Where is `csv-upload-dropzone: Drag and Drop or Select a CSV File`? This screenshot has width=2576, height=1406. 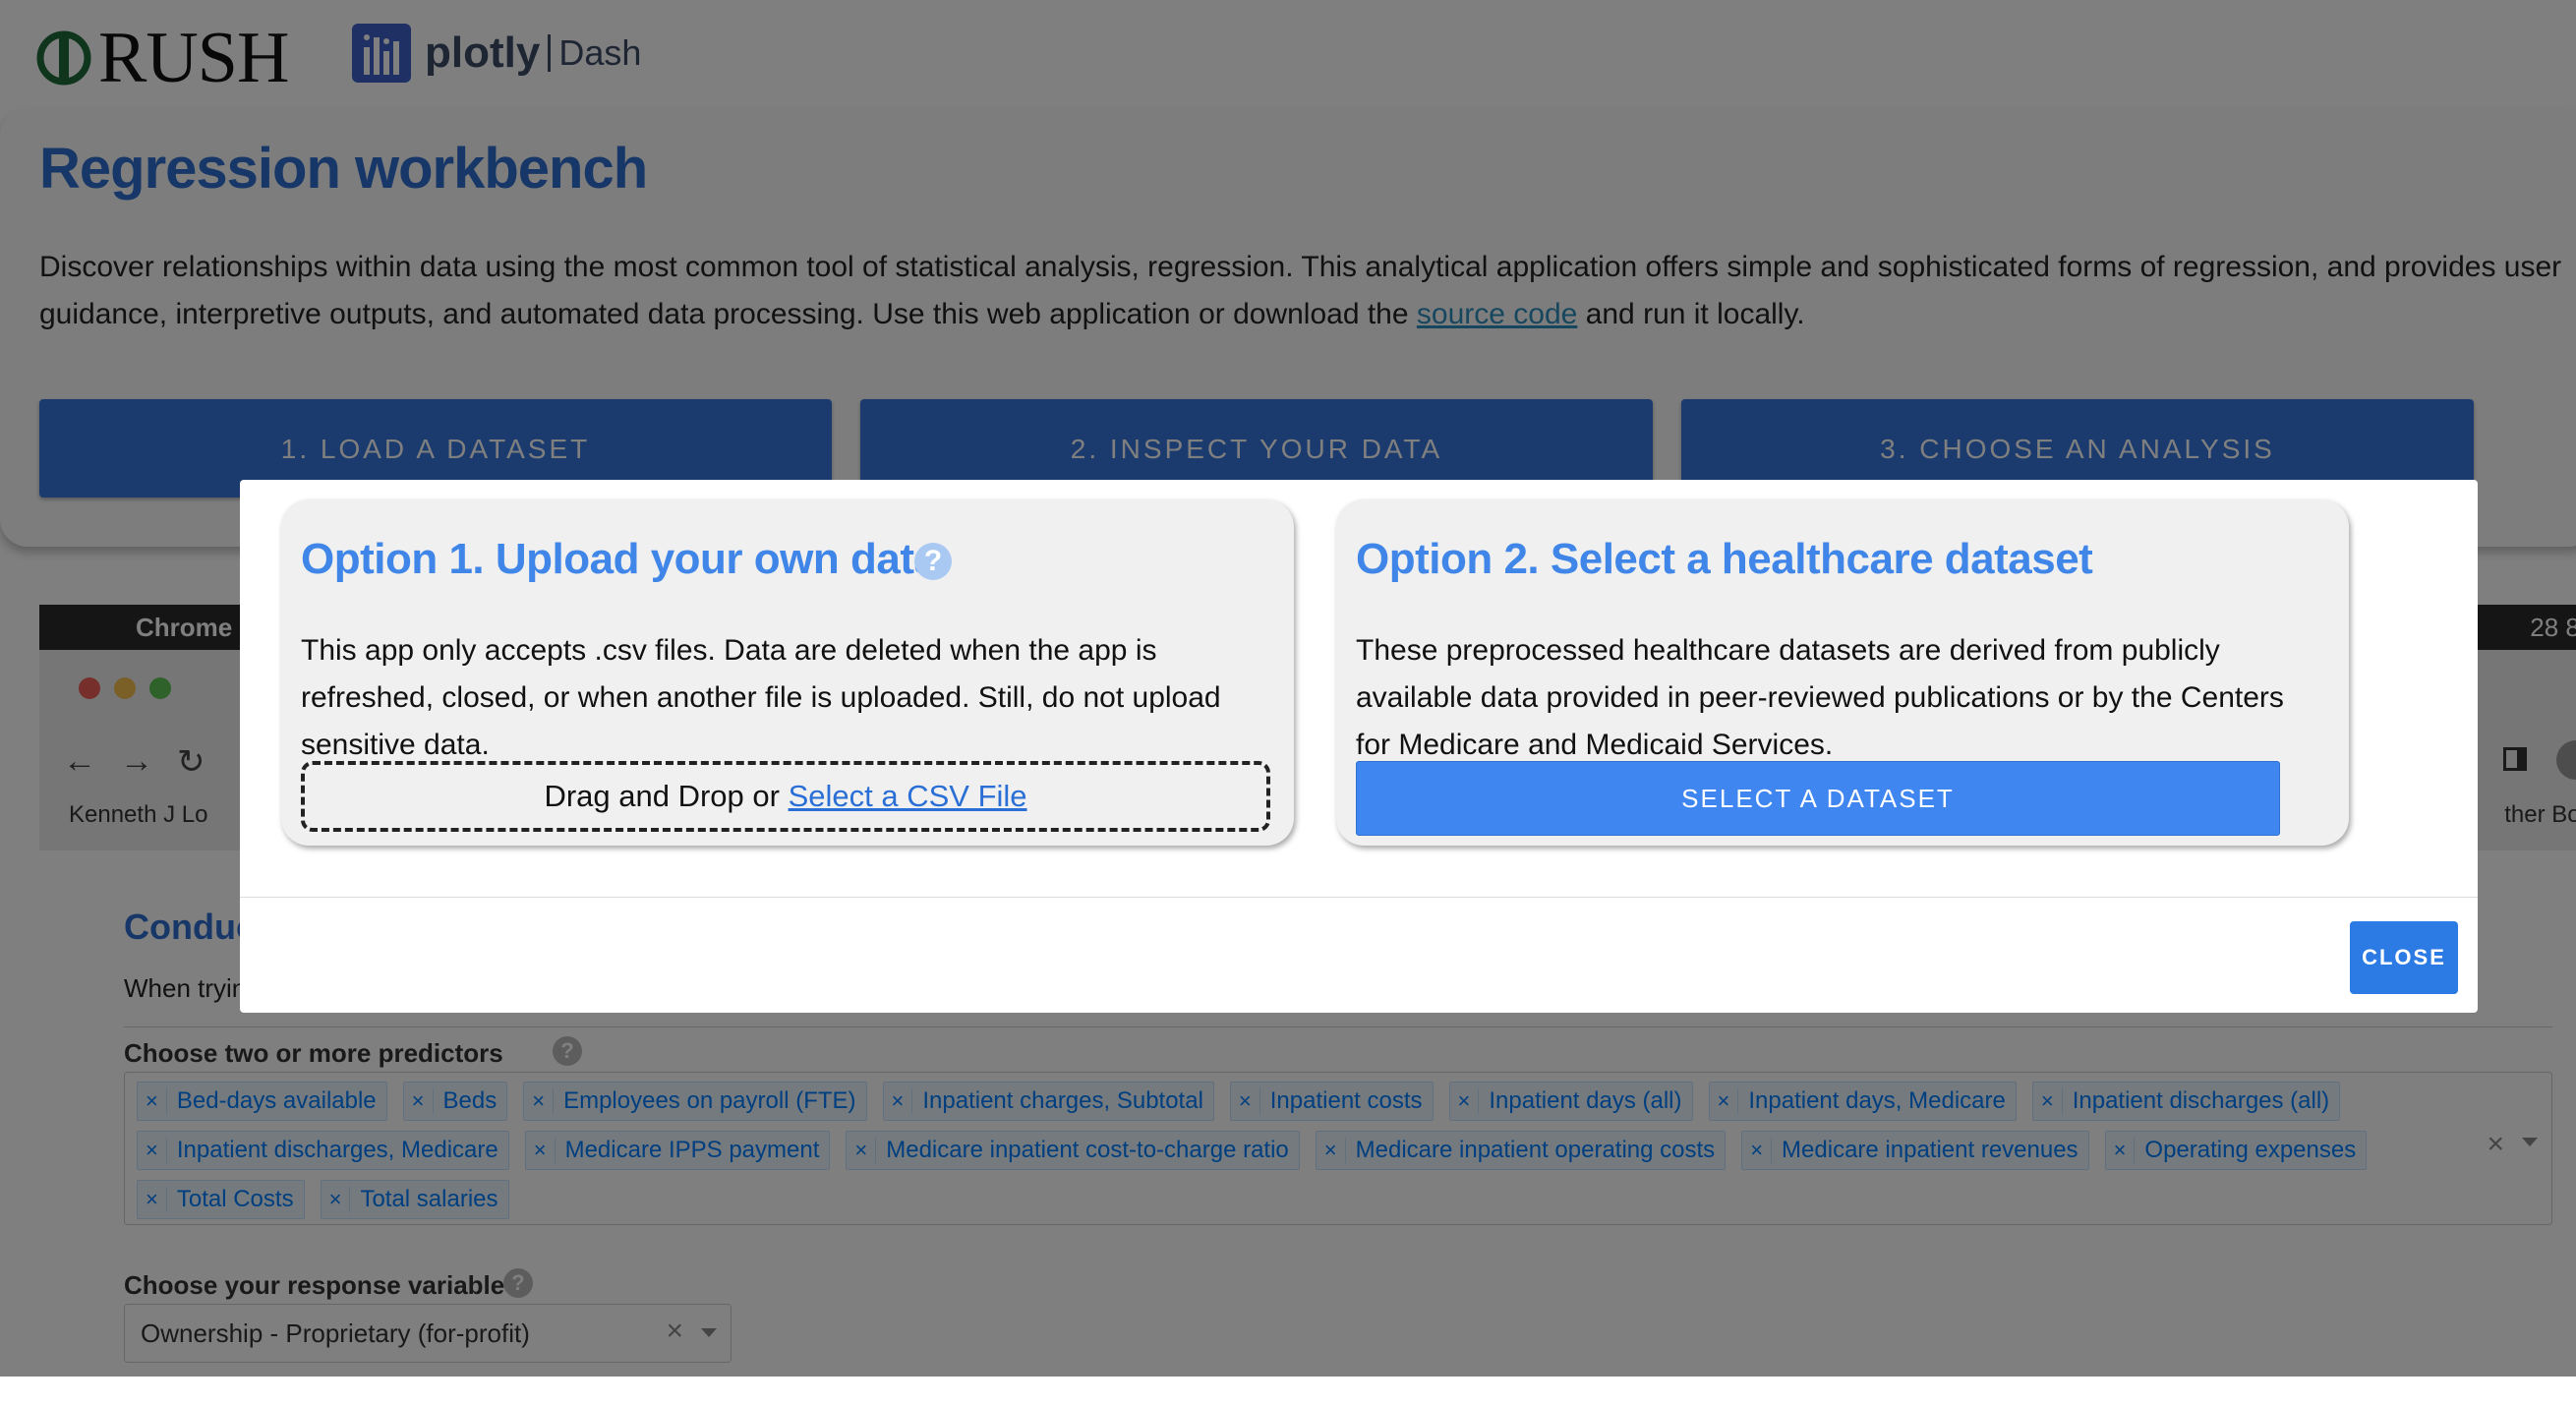
csv-upload-dropzone: Drag and Drop or Select a CSV File is located at coordinates (785, 796).